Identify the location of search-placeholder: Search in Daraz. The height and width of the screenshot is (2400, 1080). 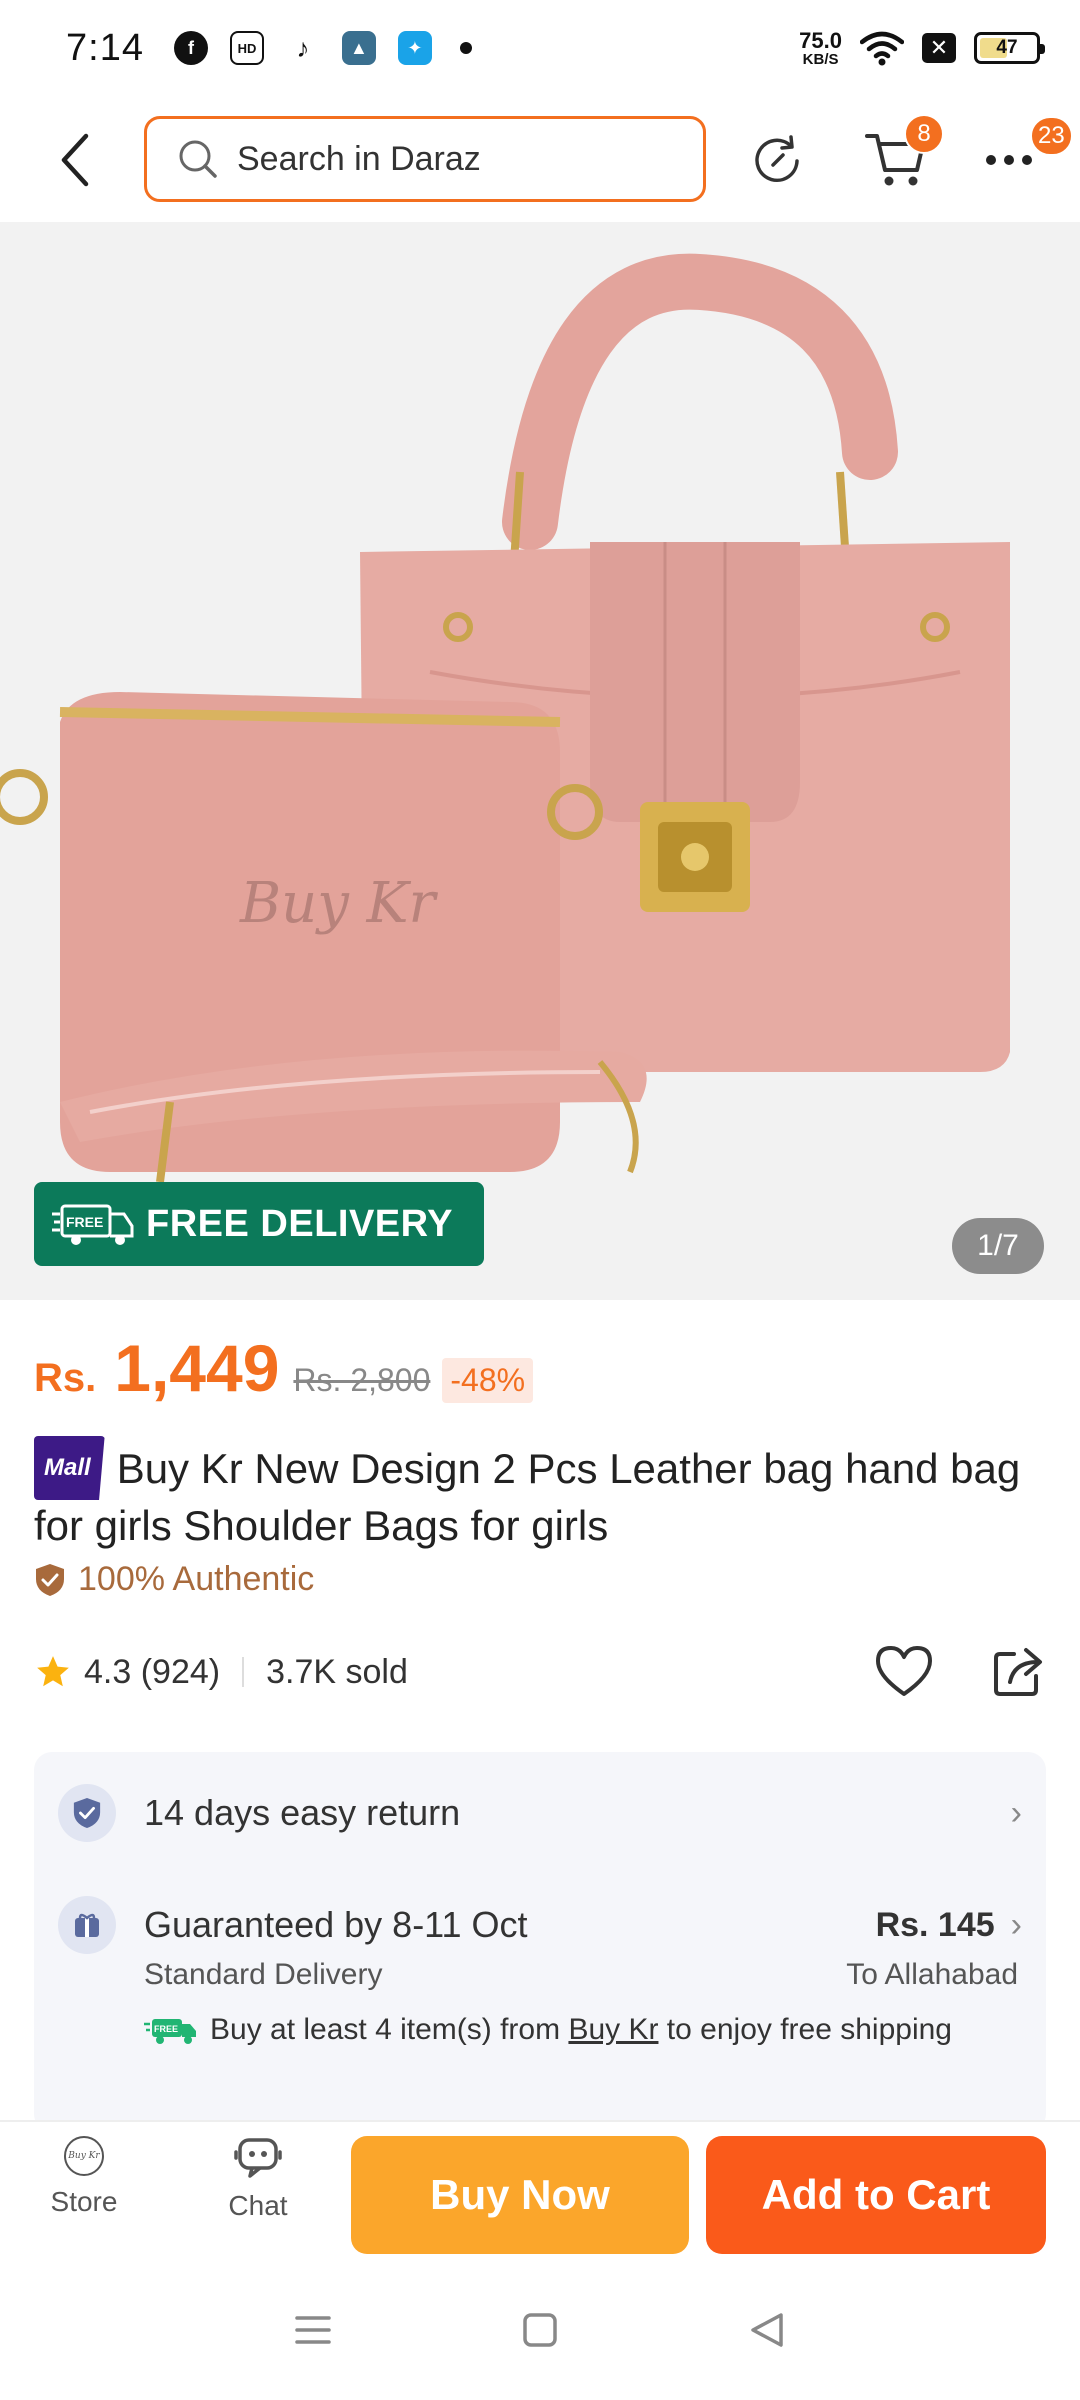
(359, 158).